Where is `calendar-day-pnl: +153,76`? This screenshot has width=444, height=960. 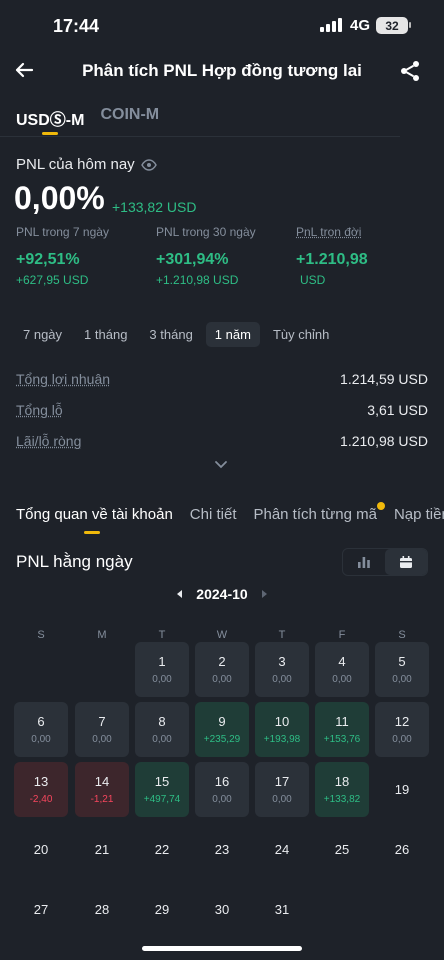
calendar-day-pnl: +153,76 is located at coordinates (342, 739).